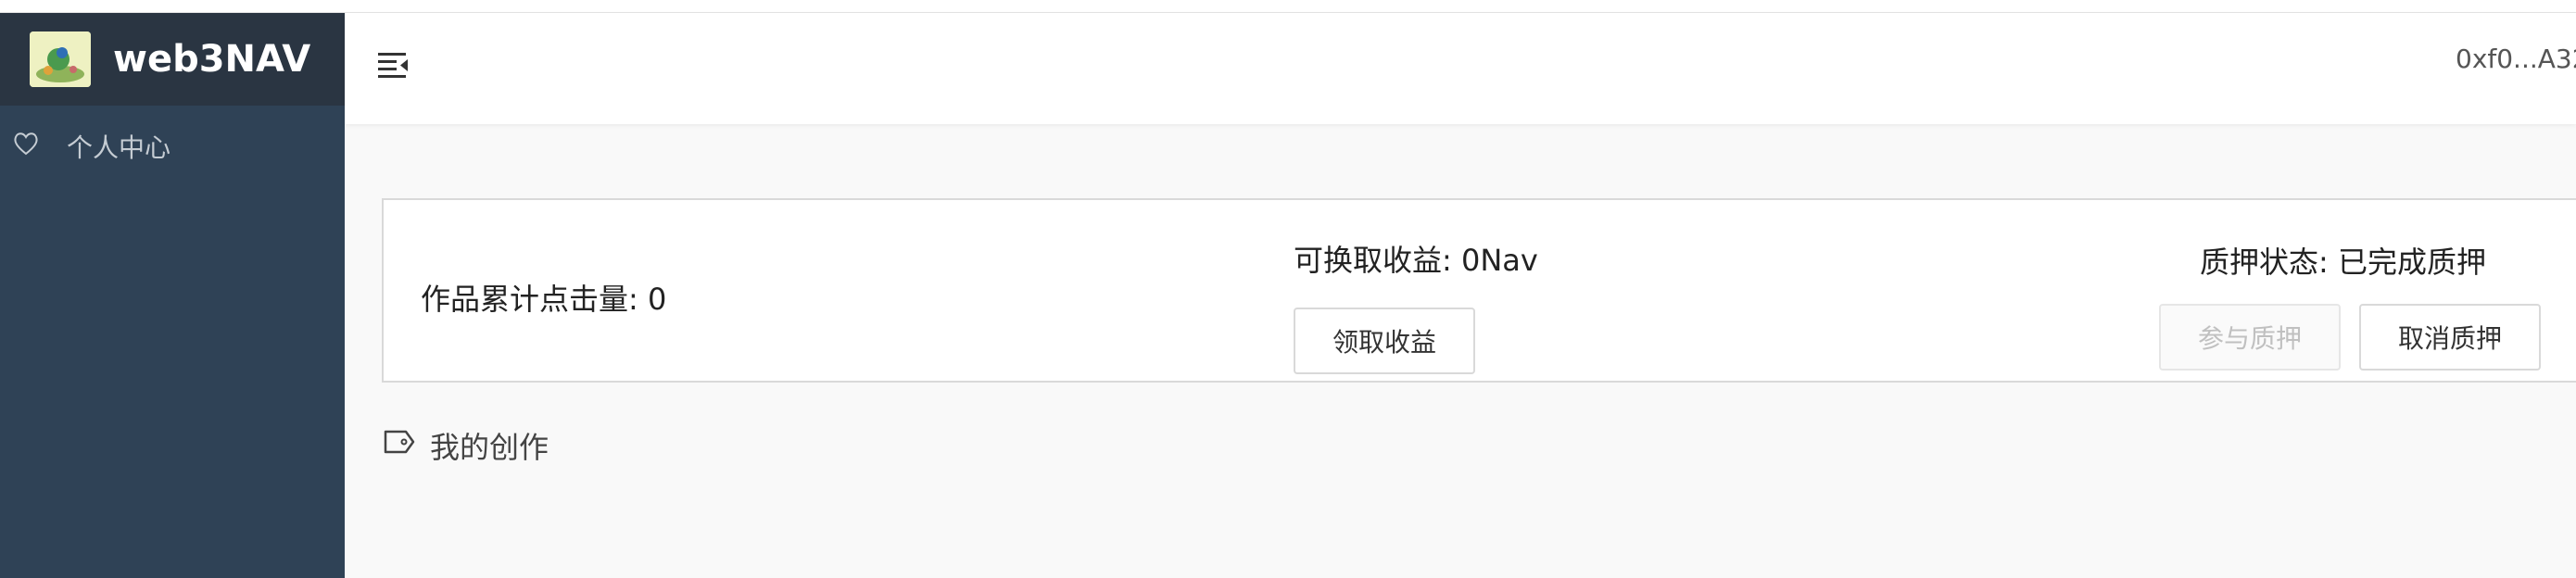 The width and height of the screenshot is (2576, 578). I want to click on heart-icon, so click(26, 147).